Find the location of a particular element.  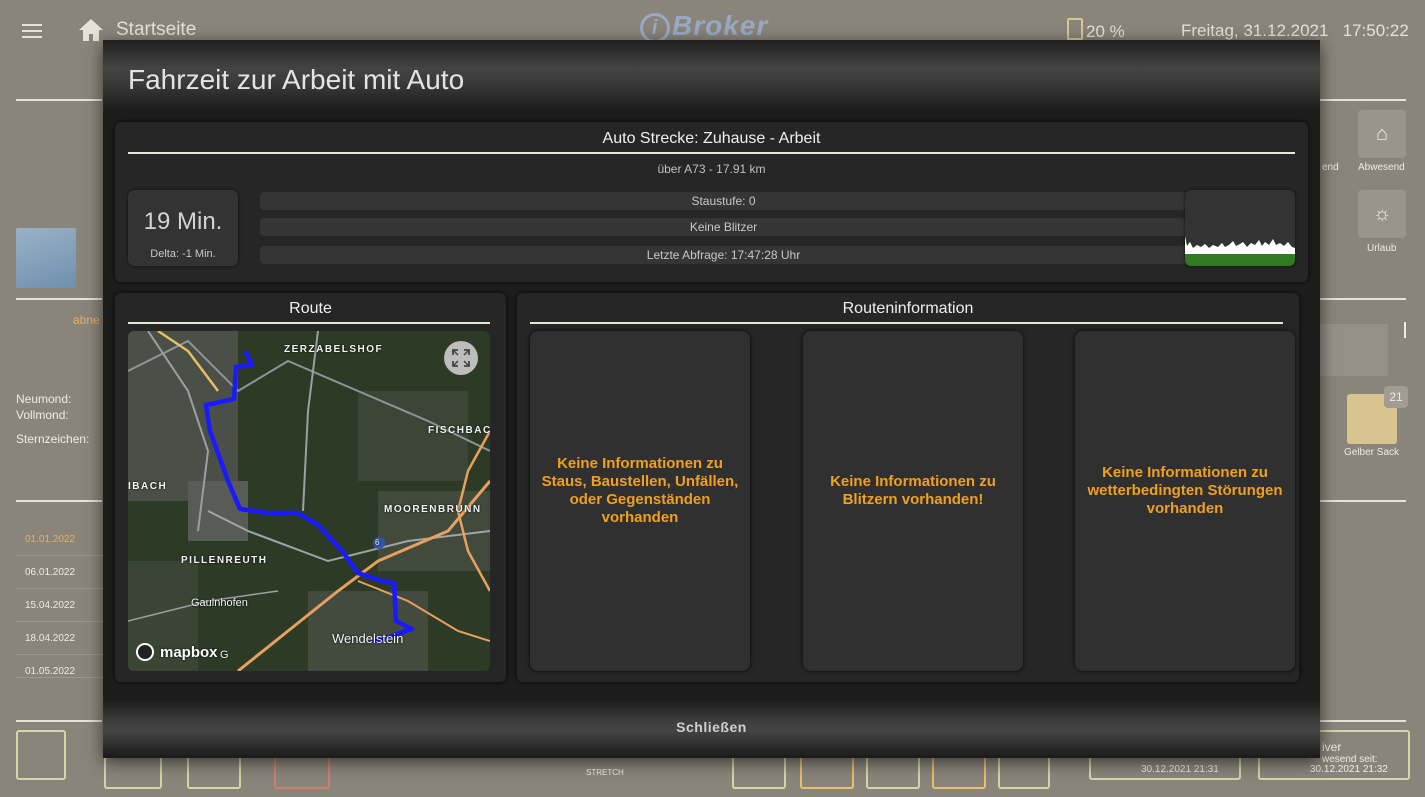

weather-thumbnail is located at coordinates (46, 258).